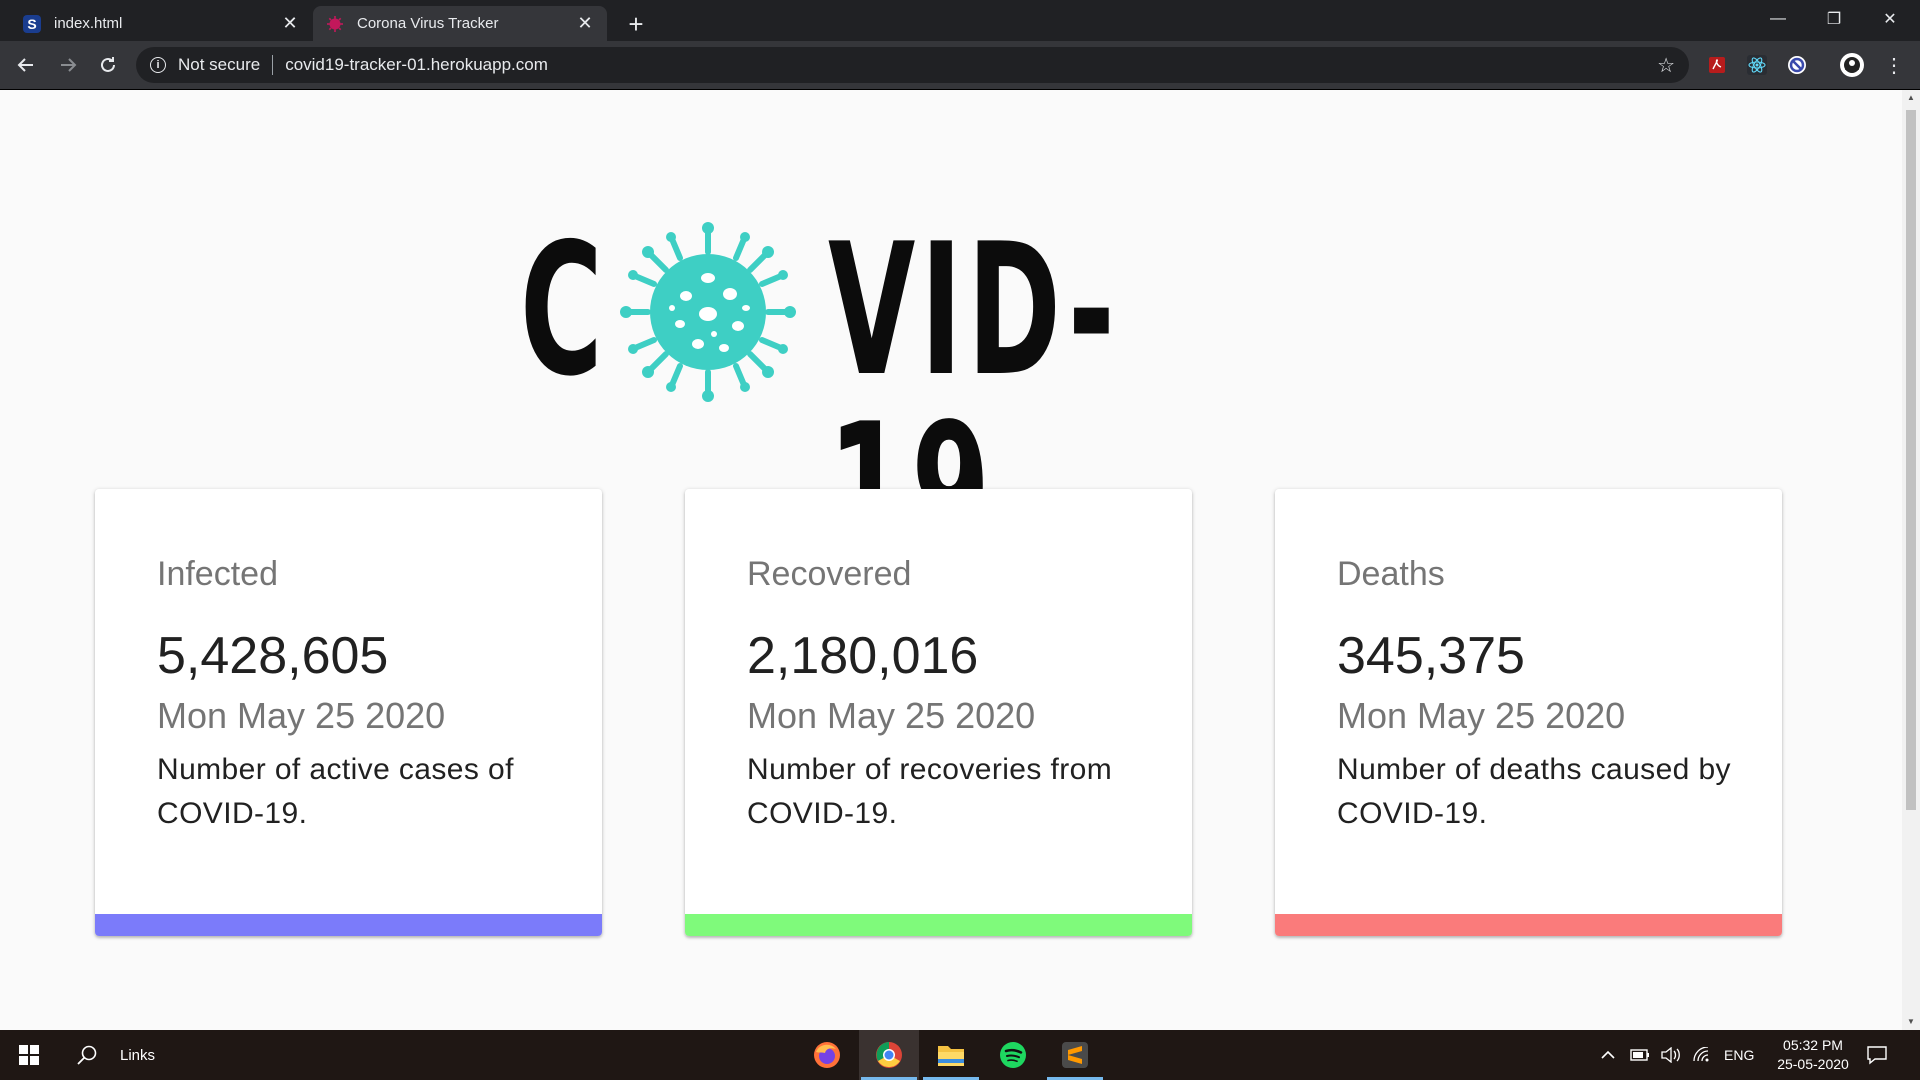 The height and width of the screenshot is (1080, 1920). What do you see at coordinates (863, 656) in the screenshot?
I see `card-count: 2,180,016` at bounding box center [863, 656].